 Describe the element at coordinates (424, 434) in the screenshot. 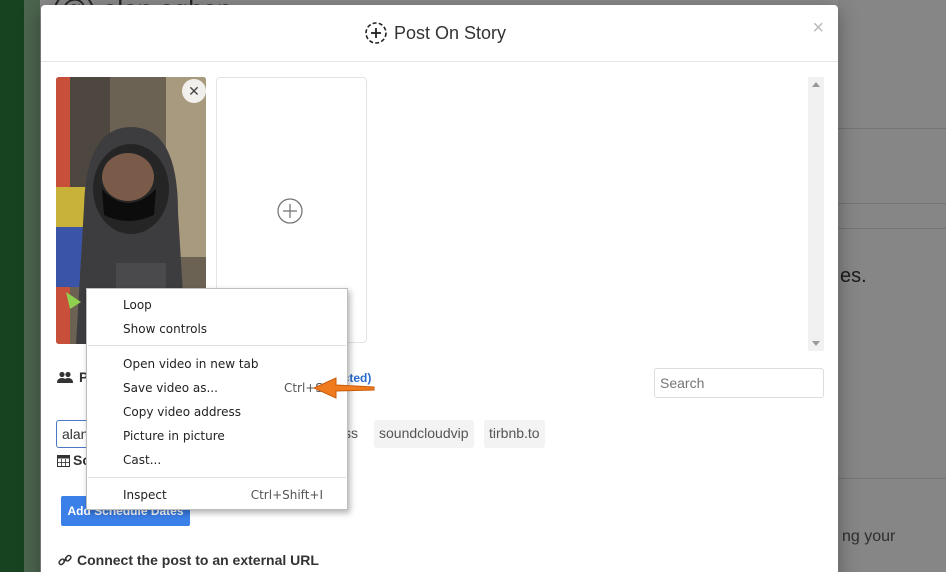

I see `profile-chip: soundcloudvip` at that location.